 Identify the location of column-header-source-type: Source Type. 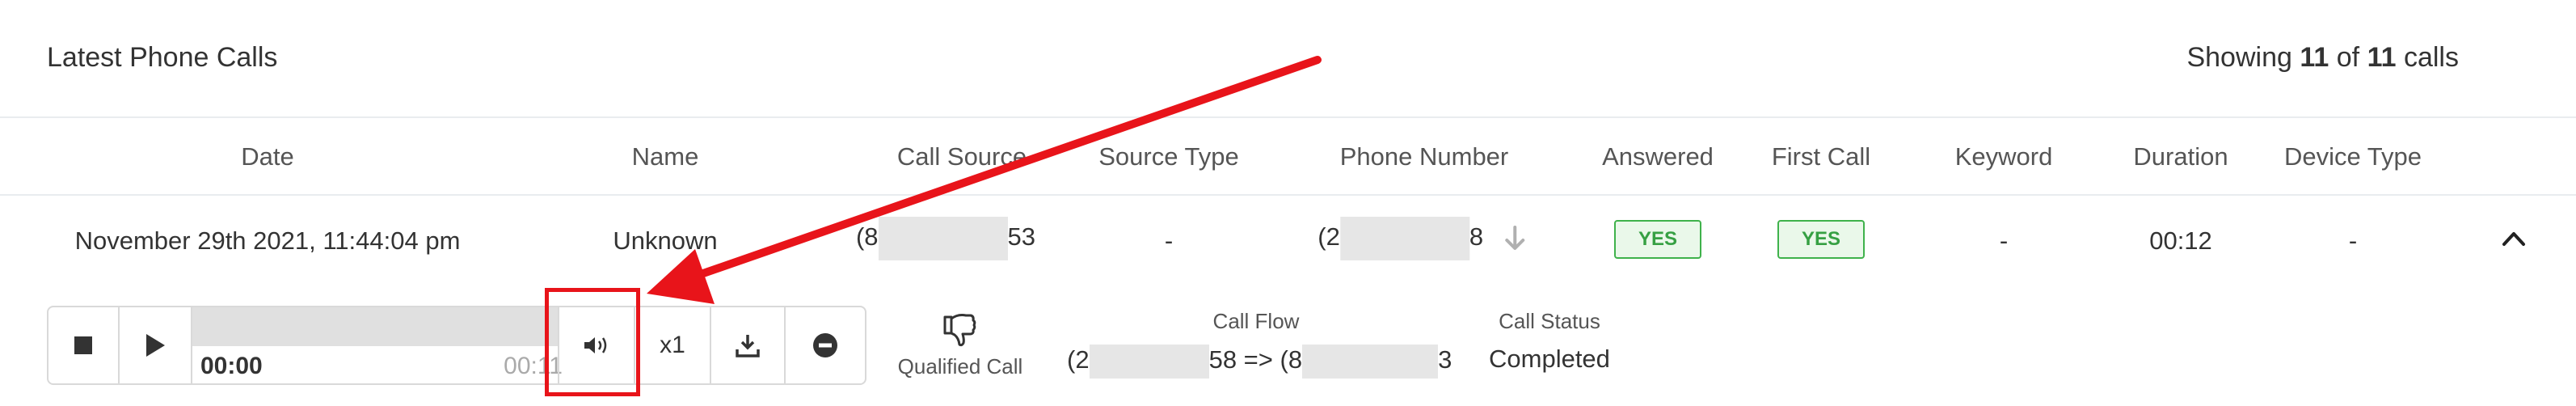
(1168, 156).